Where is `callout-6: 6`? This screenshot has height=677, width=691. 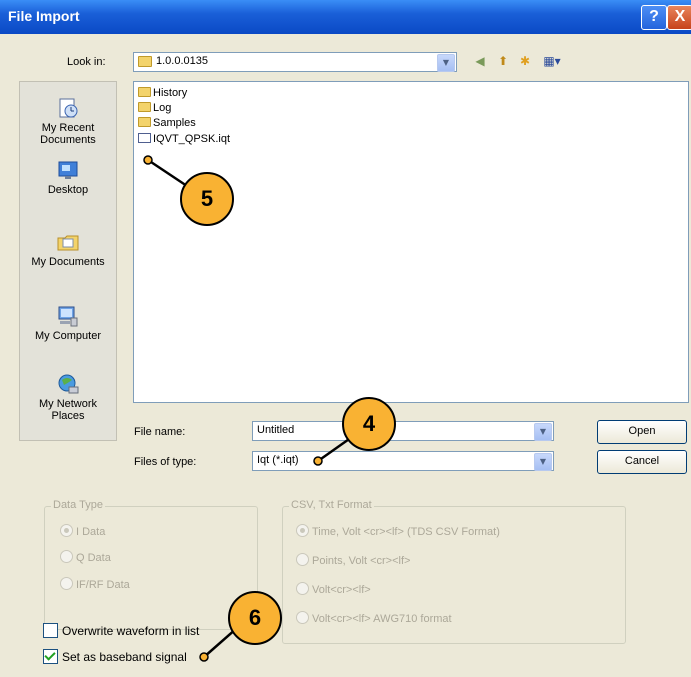
callout-6: 6 is located at coordinates (255, 618).